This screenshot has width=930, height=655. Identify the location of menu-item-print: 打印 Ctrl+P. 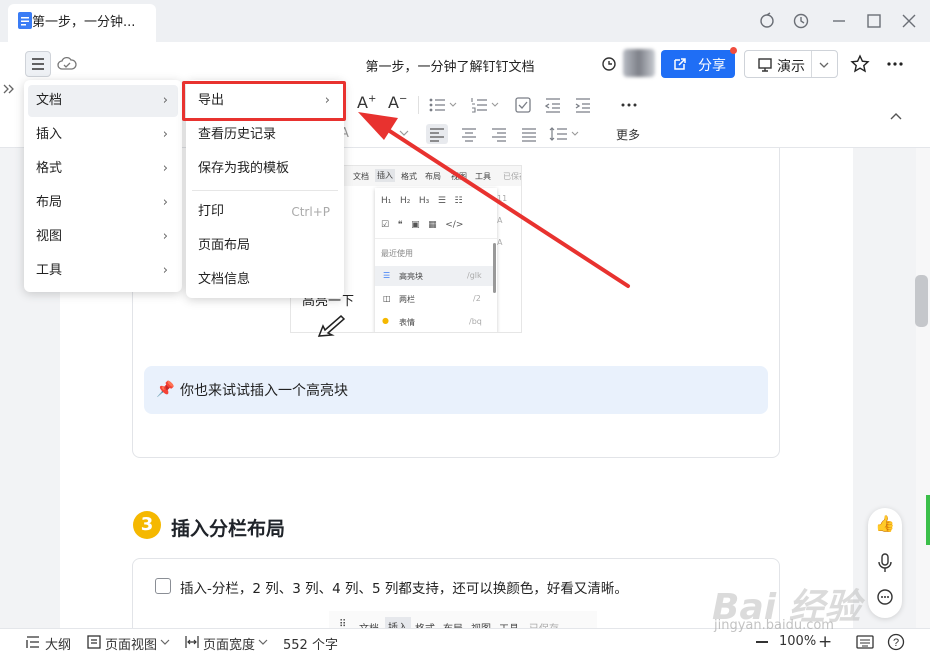
(265, 212).